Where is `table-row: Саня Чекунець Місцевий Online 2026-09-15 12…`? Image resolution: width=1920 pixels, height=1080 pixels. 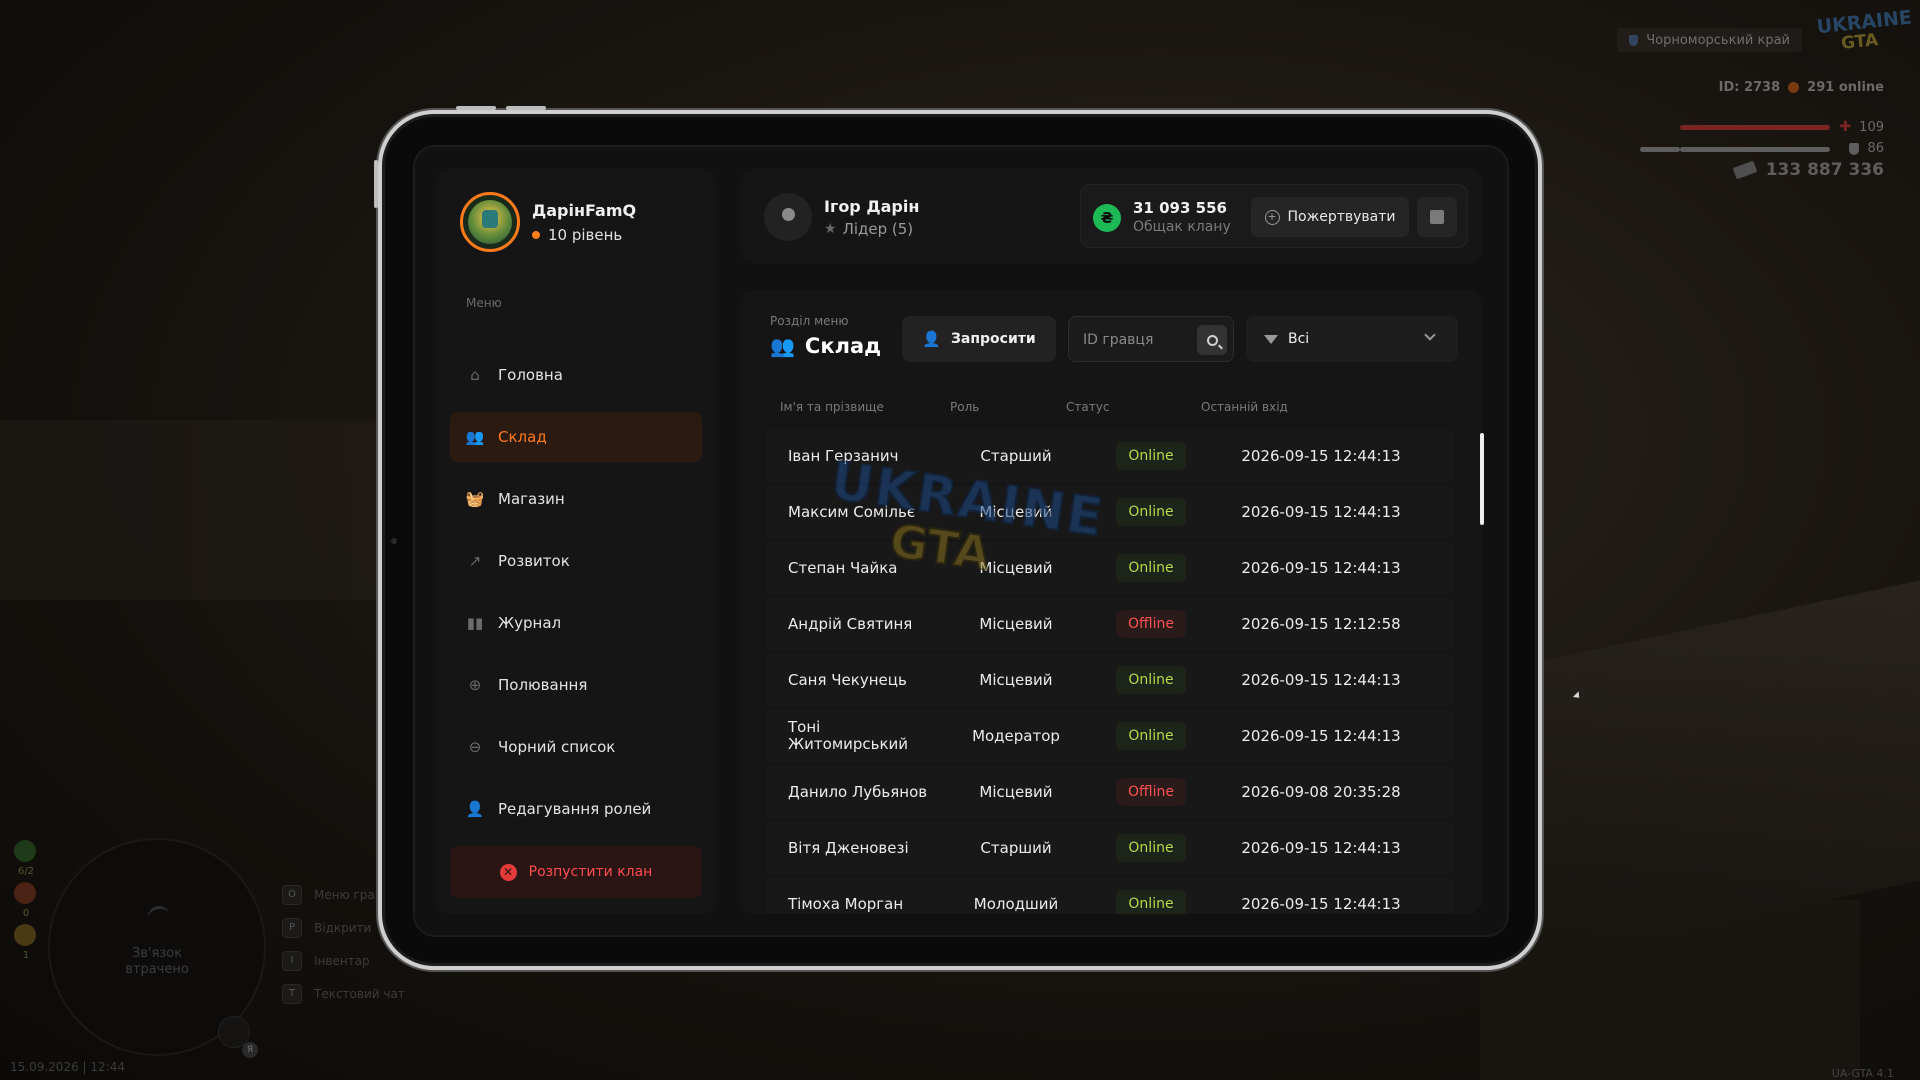 table-row: Саня Чекунець Місцевий Online 2026-09-15 12… is located at coordinates (1110, 680).